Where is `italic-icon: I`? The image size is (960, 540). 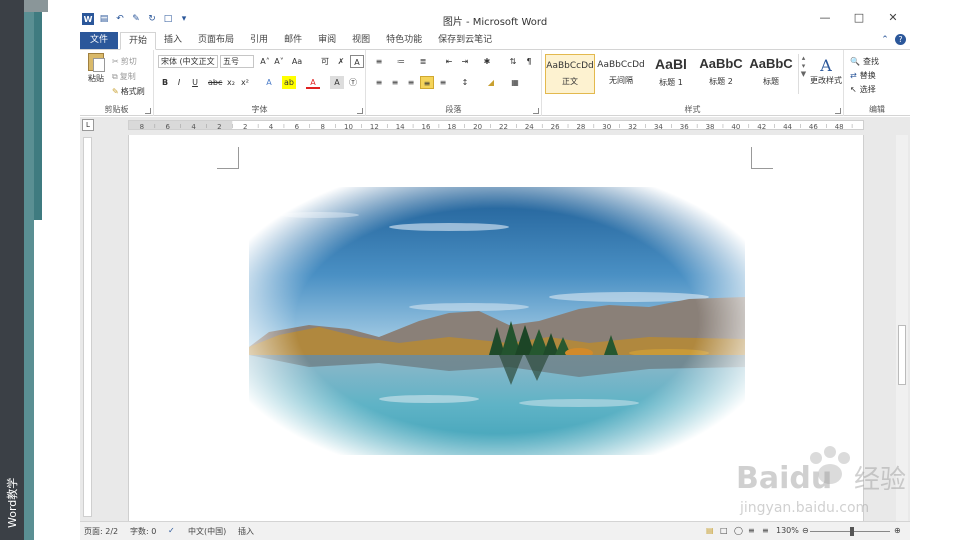
italic-icon: I is located at coordinates (179, 82).